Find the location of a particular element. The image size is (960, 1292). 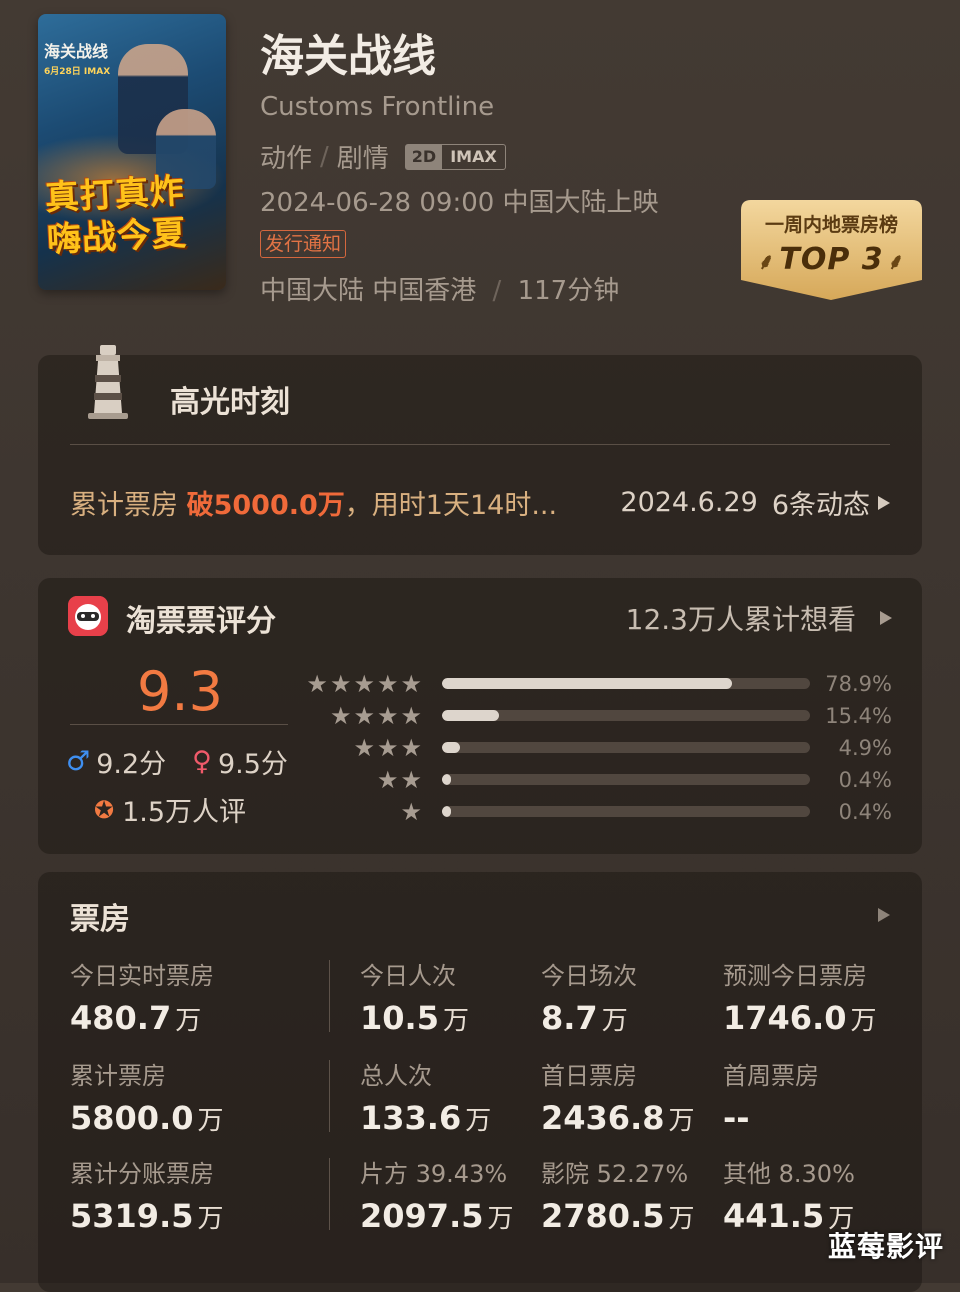

stat-other-share: 其他 8.30% 441.5 万 is located at coordinates (789, 1194).